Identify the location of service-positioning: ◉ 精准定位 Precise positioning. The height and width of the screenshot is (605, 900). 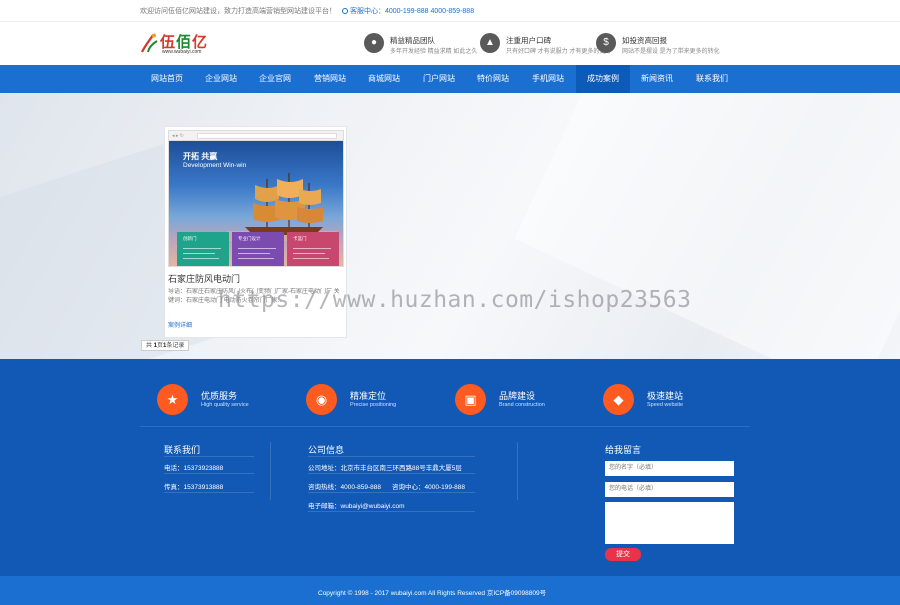
(376, 401).